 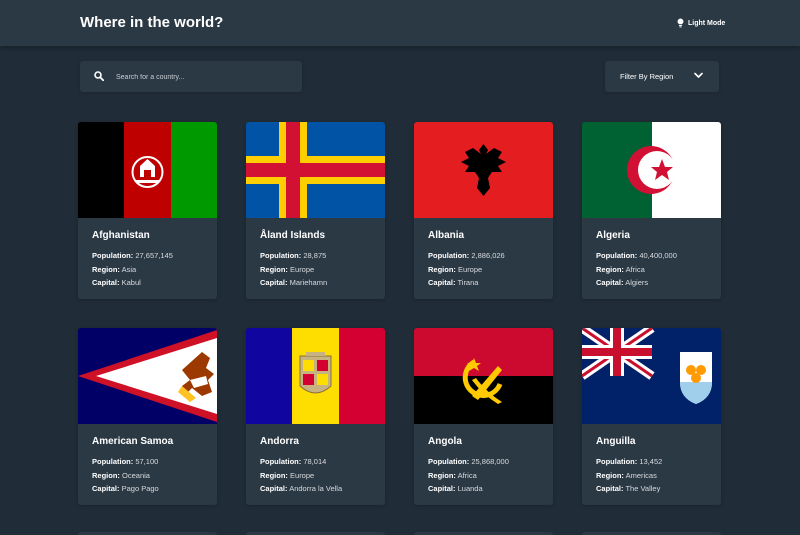 What do you see at coordinates (316, 488) in the screenshot?
I see `capital-value: Andorra la Vella` at bounding box center [316, 488].